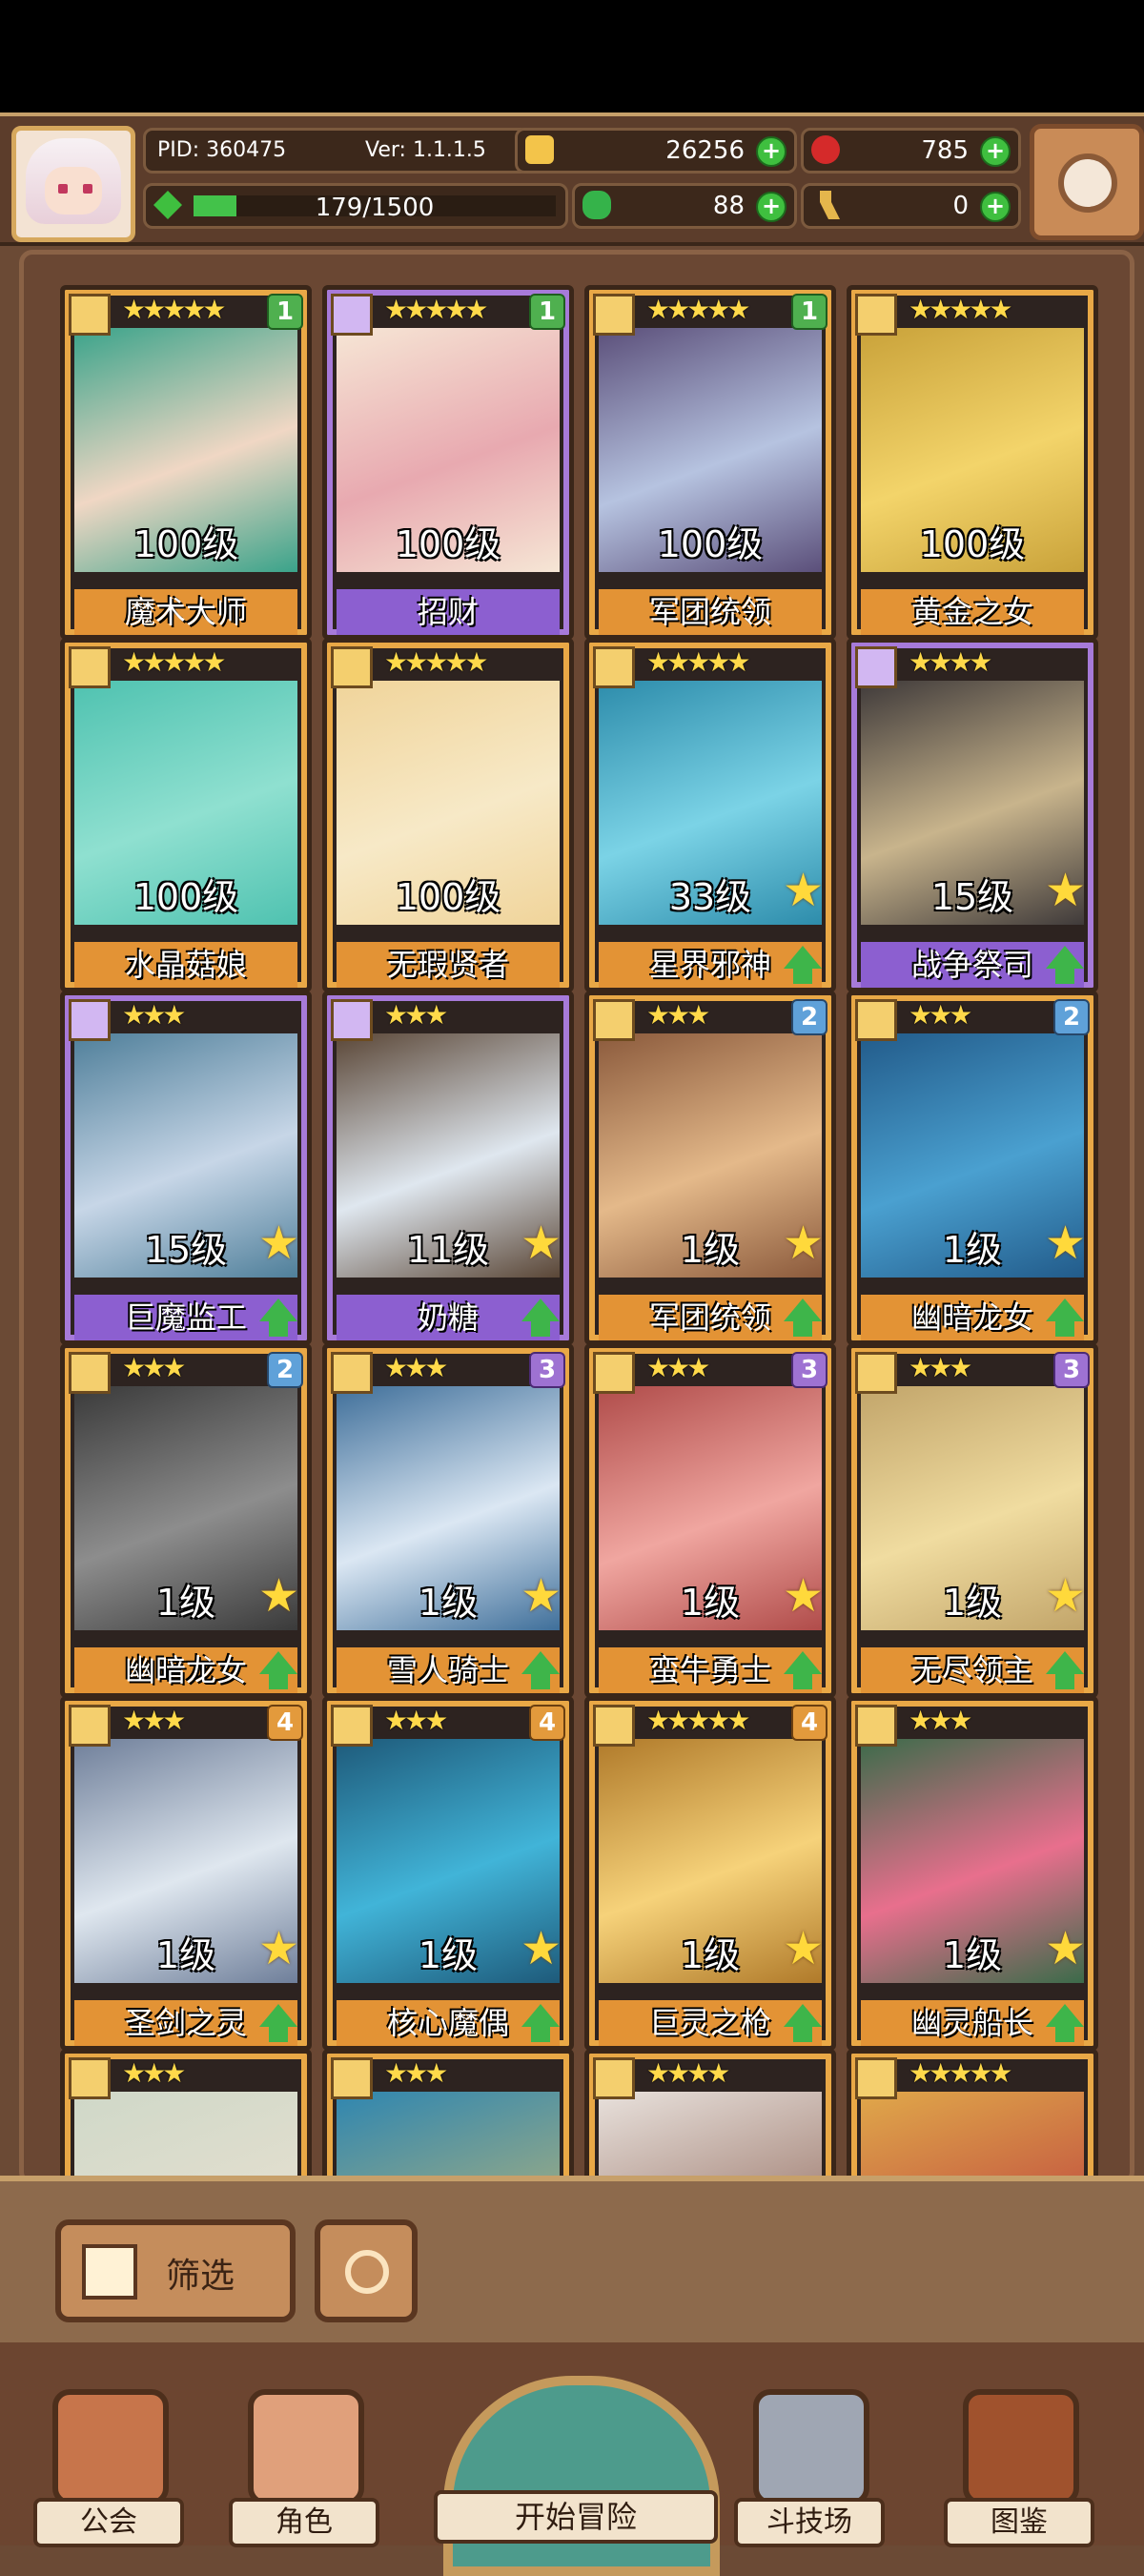 The image size is (1144, 2576). I want to click on add-clover-button: +, so click(771, 207).